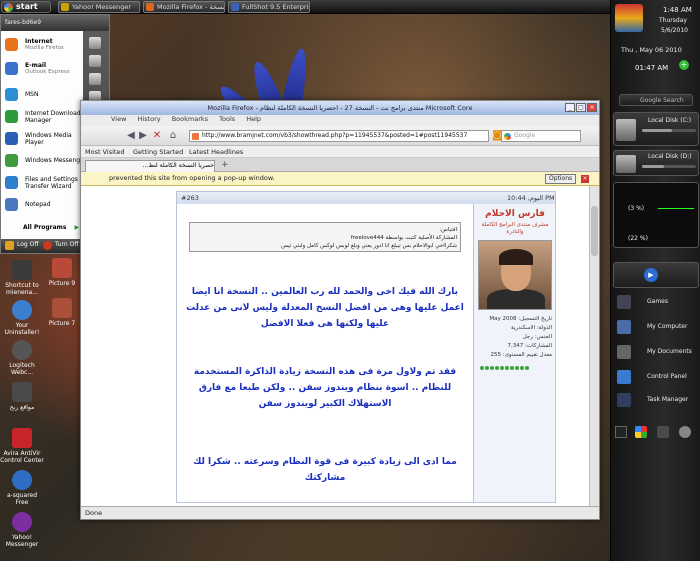 Image resolution: width=700 pixels, height=561 pixels. I want to click on shortcut-control-panel: Control Panel, so click(657, 377).